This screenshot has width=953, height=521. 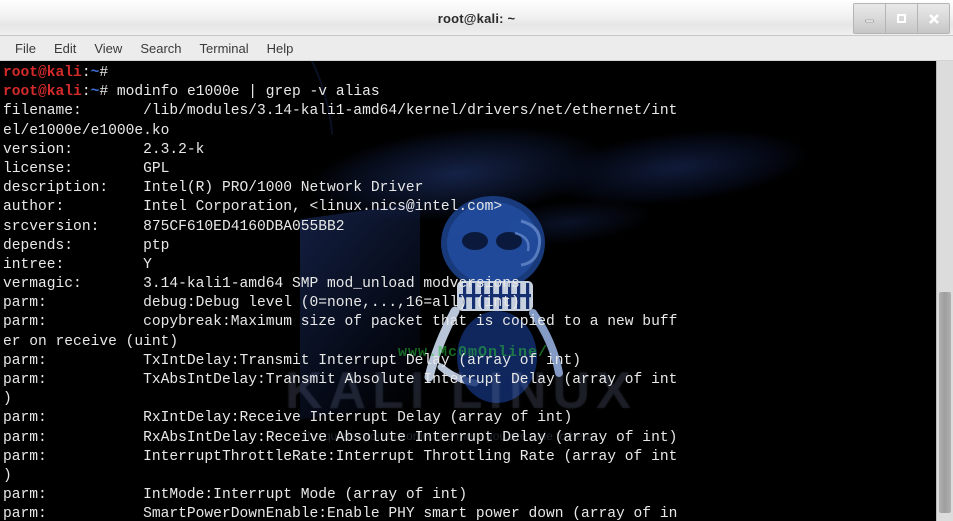 What do you see at coordinates (870, 18) in the screenshot?
I see `minimize-button` at bounding box center [870, 18].